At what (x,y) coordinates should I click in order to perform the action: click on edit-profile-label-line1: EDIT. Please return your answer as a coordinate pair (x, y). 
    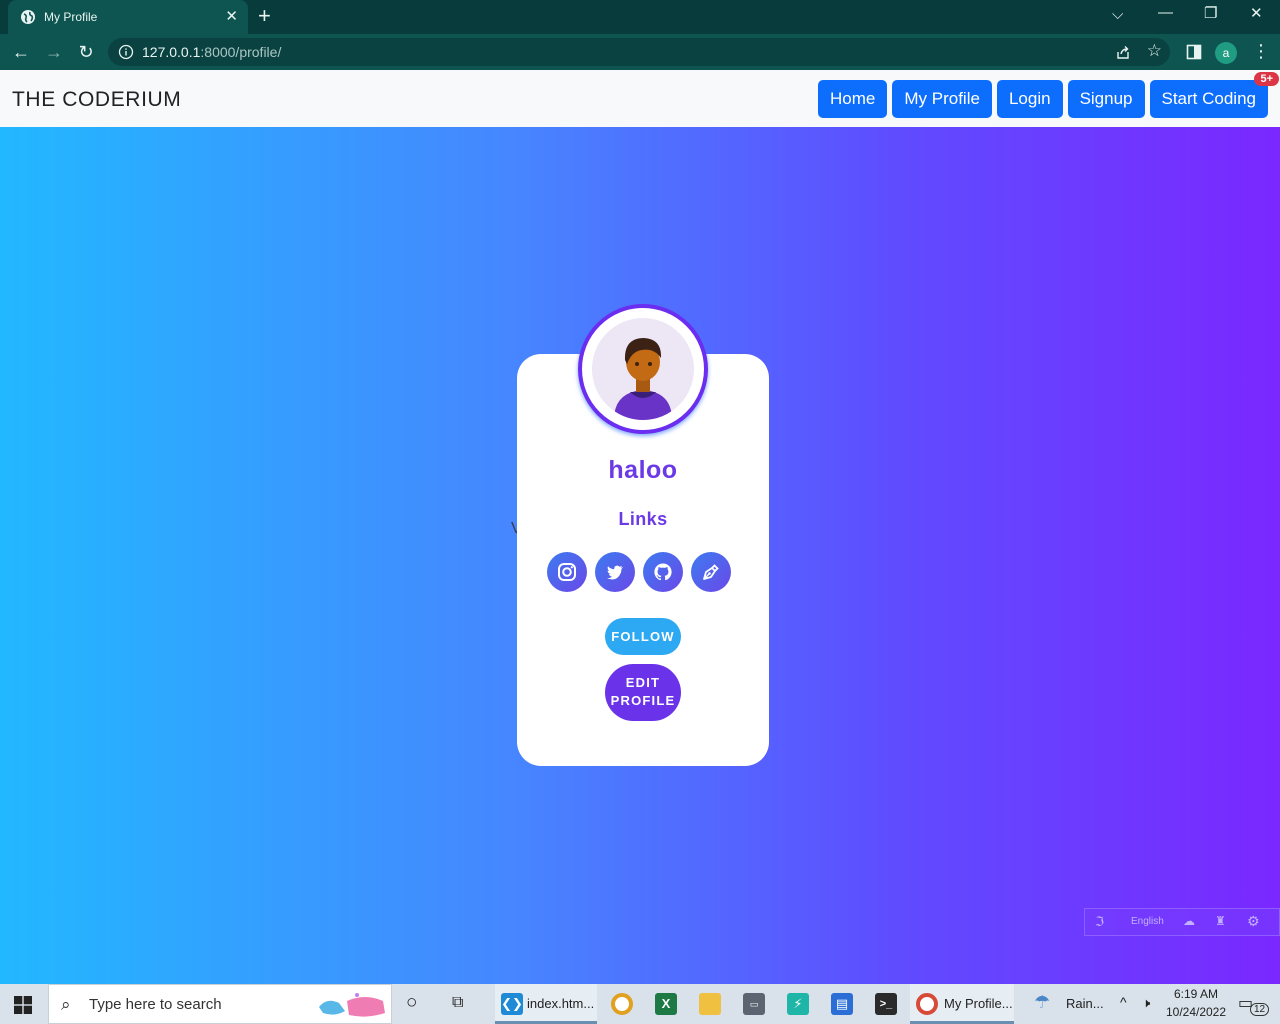
    Looking at the image, I should click on (643, 682).